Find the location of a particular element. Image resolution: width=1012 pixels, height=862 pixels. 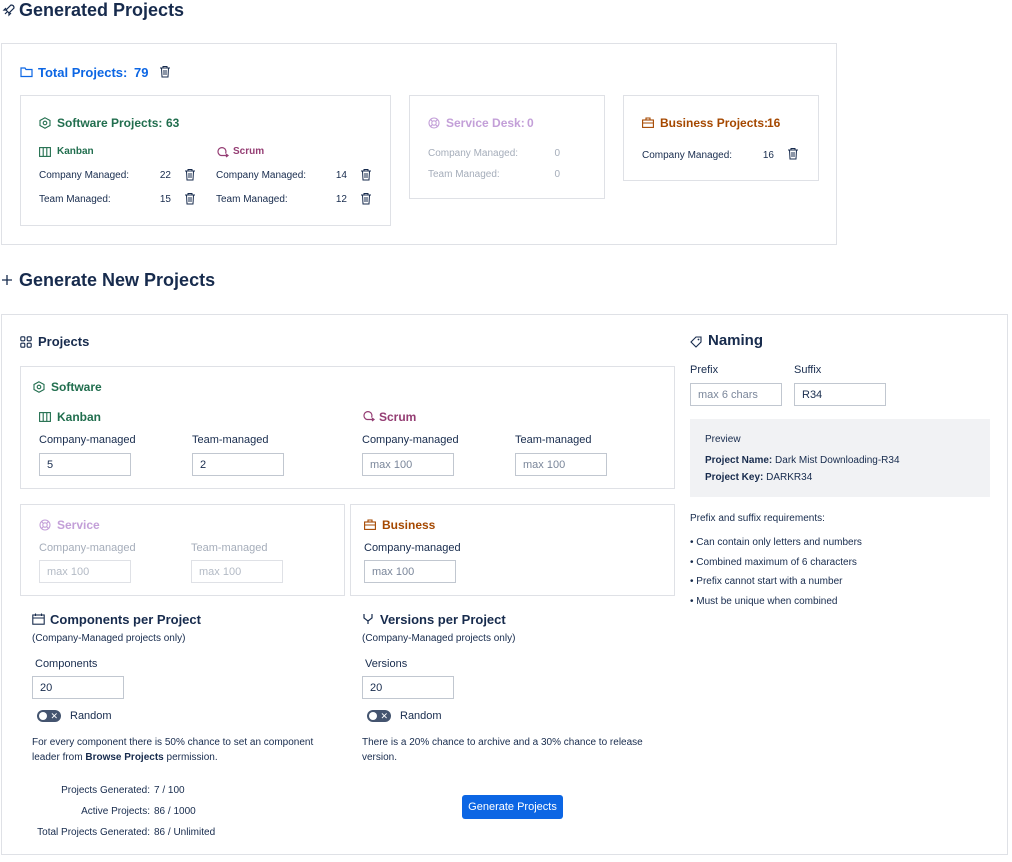

scrum-generate-title: Scrum is located at coordinates (398, 417).